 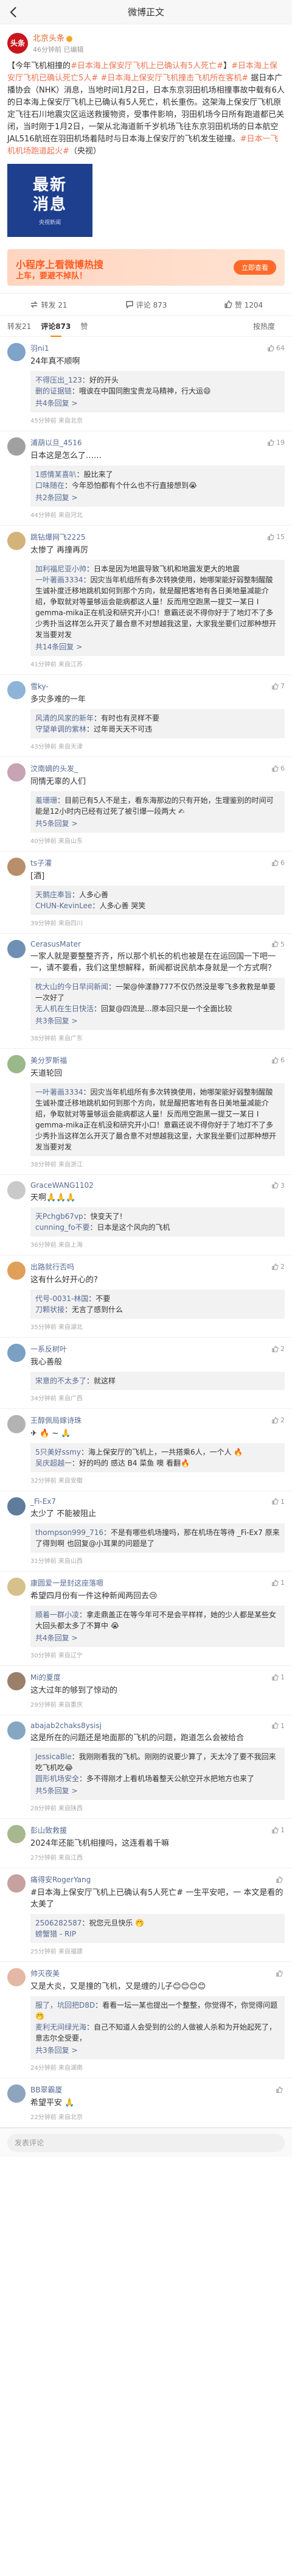 What do you see at coordinates (174, 78) in the screenshot?
I see `hashtag-link: #日本海上保安厅飞机撞击飞机所在客机#` at bounding box center [174, 78].